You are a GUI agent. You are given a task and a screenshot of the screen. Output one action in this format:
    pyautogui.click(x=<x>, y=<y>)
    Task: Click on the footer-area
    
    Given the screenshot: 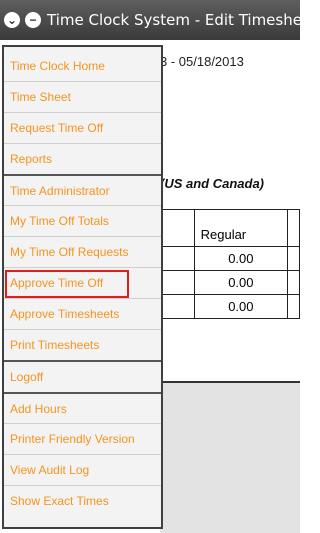 What is the action you would take?
    pyautogui.click(x=230, y=458)
    